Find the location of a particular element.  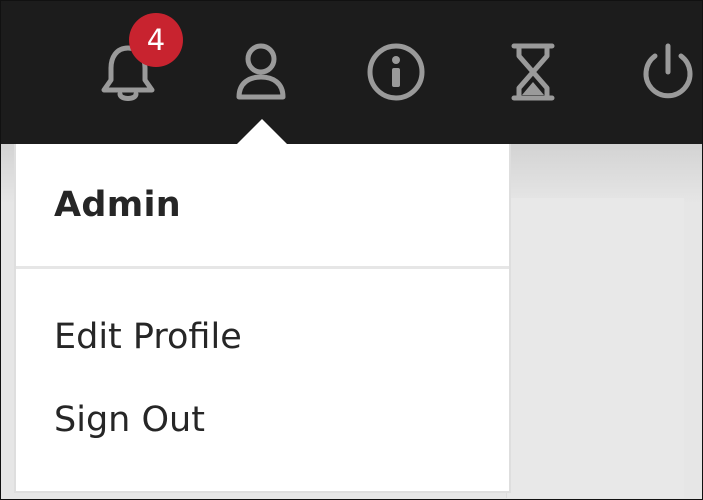

hourglass-icon is located at coordinates (533, 72).